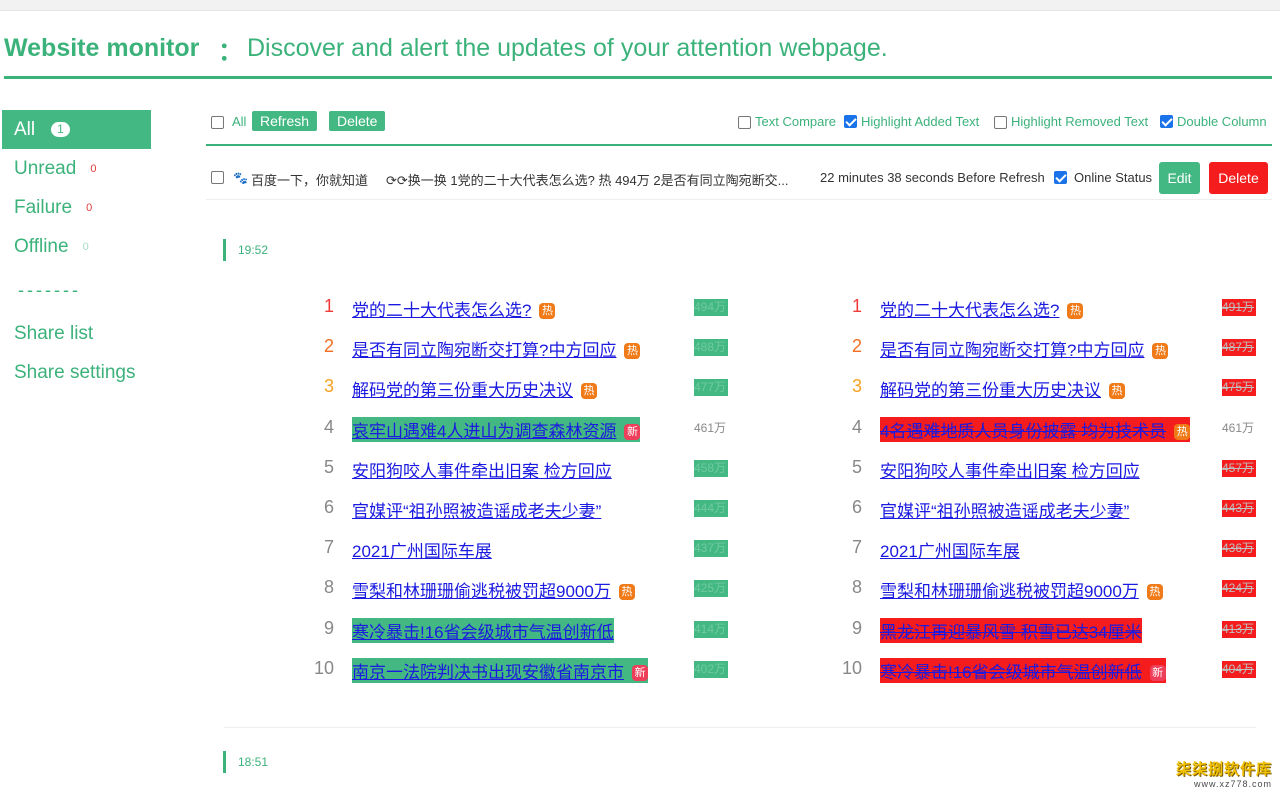 Image resolution: width=1280 pixels, height=800 pixels. What do you see at coordinates (1060, 177) in the screenshot?
I see `online-status-checkbox` at bounding box center [1060, 177].